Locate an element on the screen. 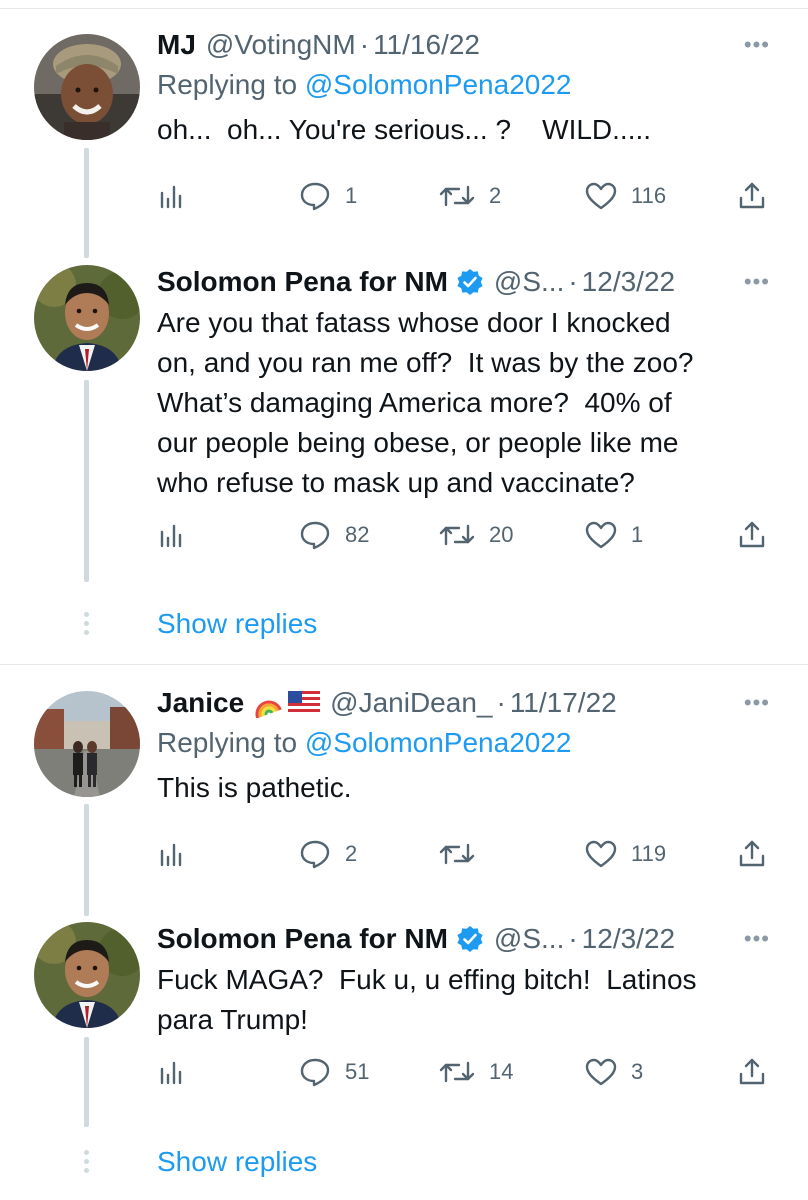 This screenshot has width=808, height=1200. user-handle: @JaniDean_ is located at coordinates (411, 703).